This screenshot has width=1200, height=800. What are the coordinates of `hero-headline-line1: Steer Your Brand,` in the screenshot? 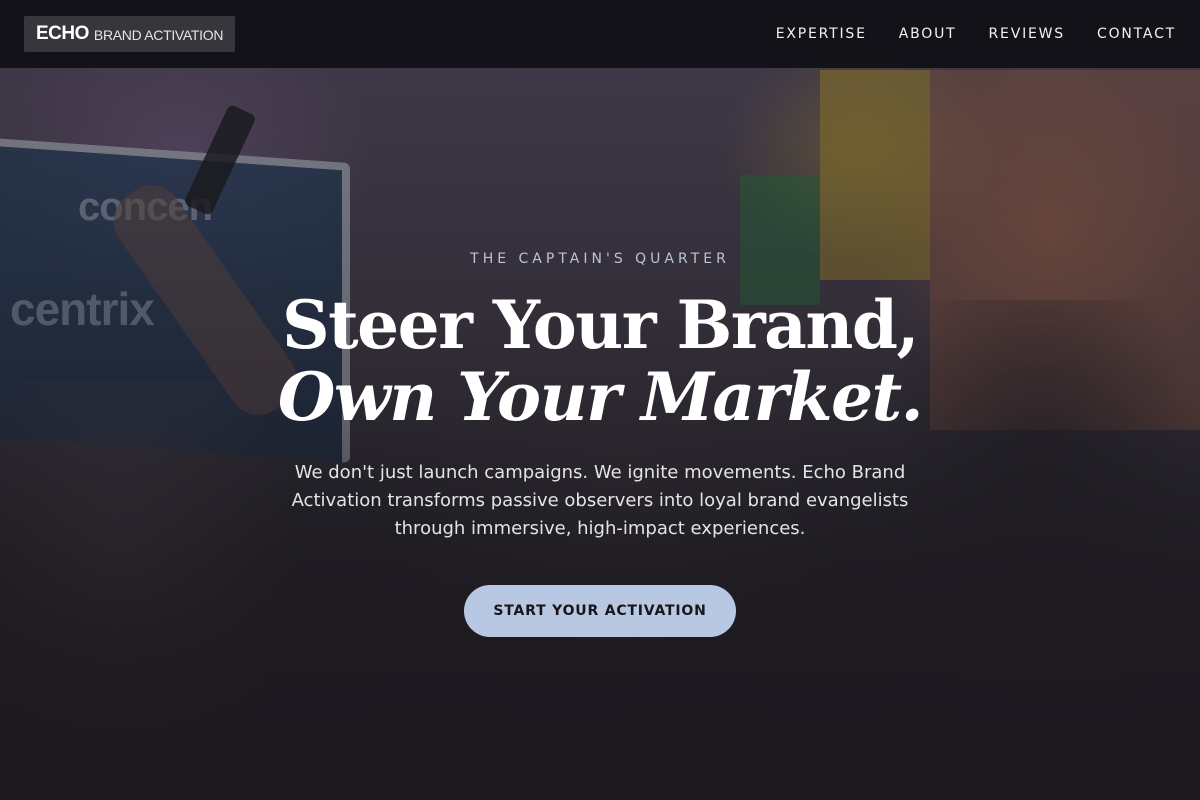 It's located at (600, 325).